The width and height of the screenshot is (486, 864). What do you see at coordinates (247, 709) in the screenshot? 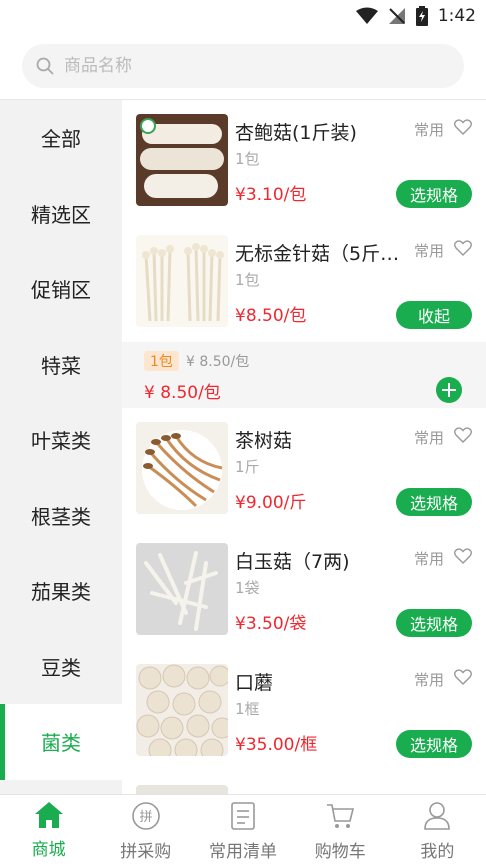
I see `product-unit: 1框` at bounding box center [247, 709].